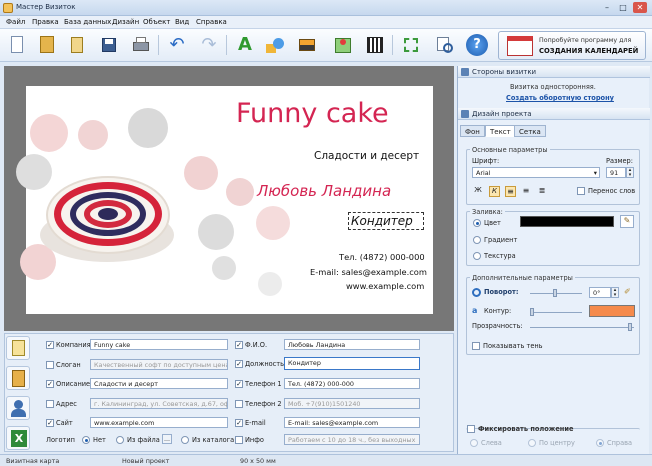 The width and height of the screenshot is (652, 466). Describe the element at coordinates (177, 45) in the screenshot. I see `undo-icon: ↶` at that location.